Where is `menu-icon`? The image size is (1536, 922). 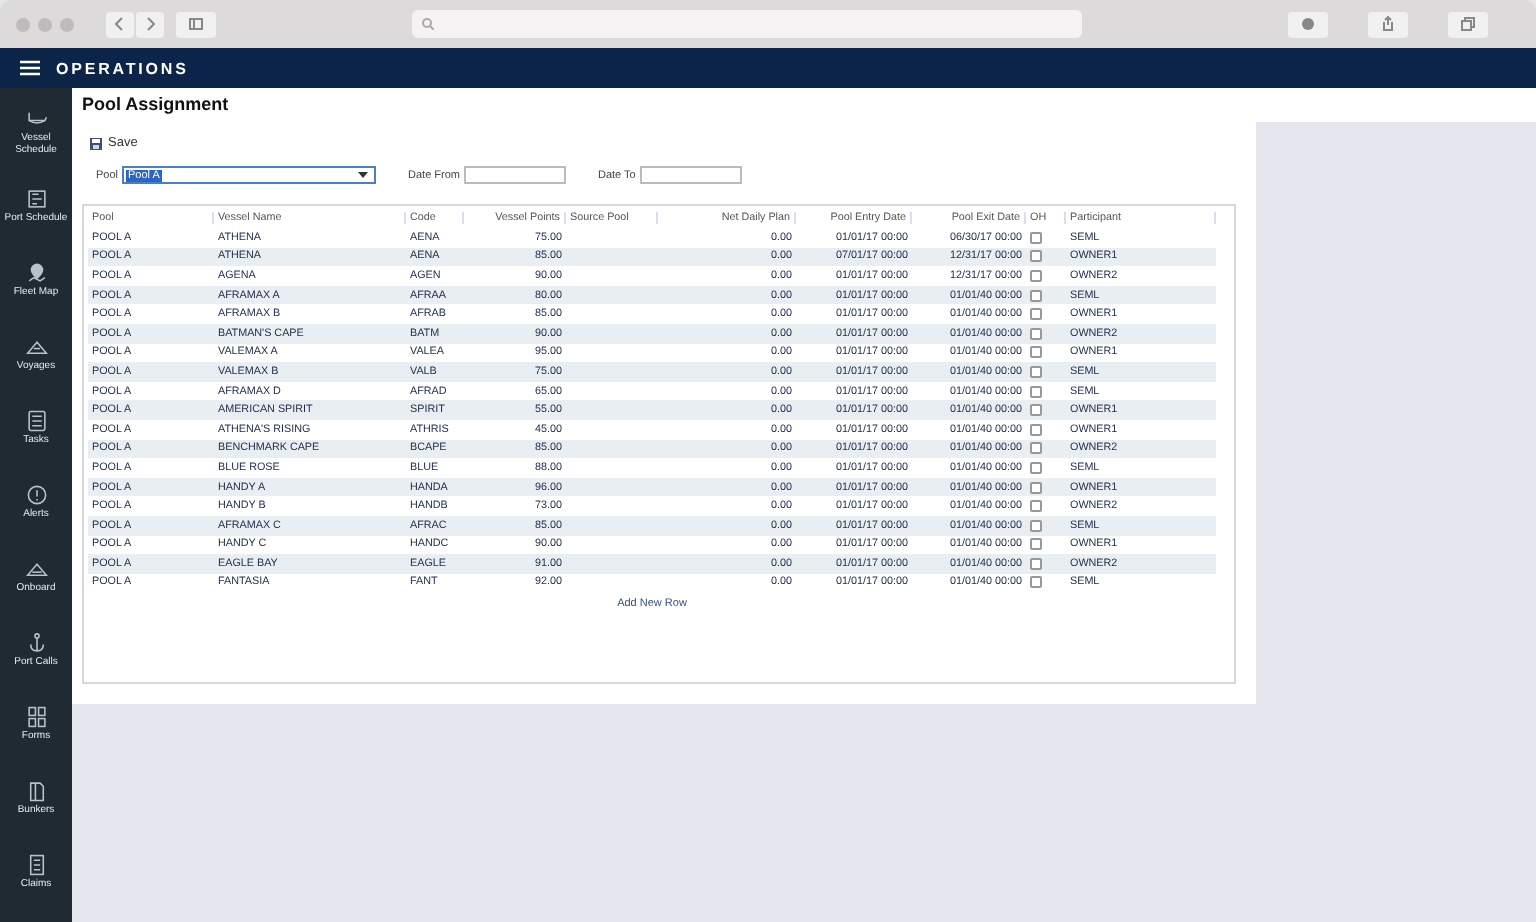 menu-icon is located at coordinates (30, 68).